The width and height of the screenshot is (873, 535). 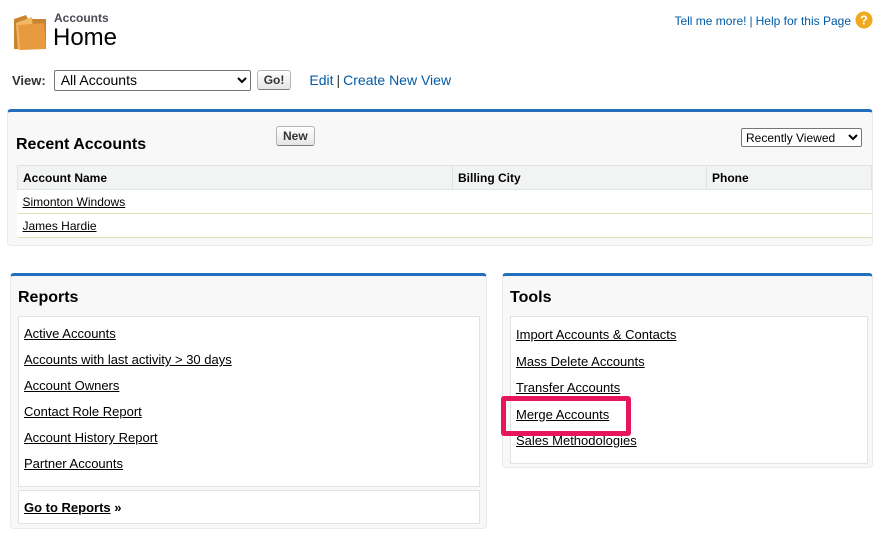 I want to click on new-account-button: New, so click(x=295, y=136).